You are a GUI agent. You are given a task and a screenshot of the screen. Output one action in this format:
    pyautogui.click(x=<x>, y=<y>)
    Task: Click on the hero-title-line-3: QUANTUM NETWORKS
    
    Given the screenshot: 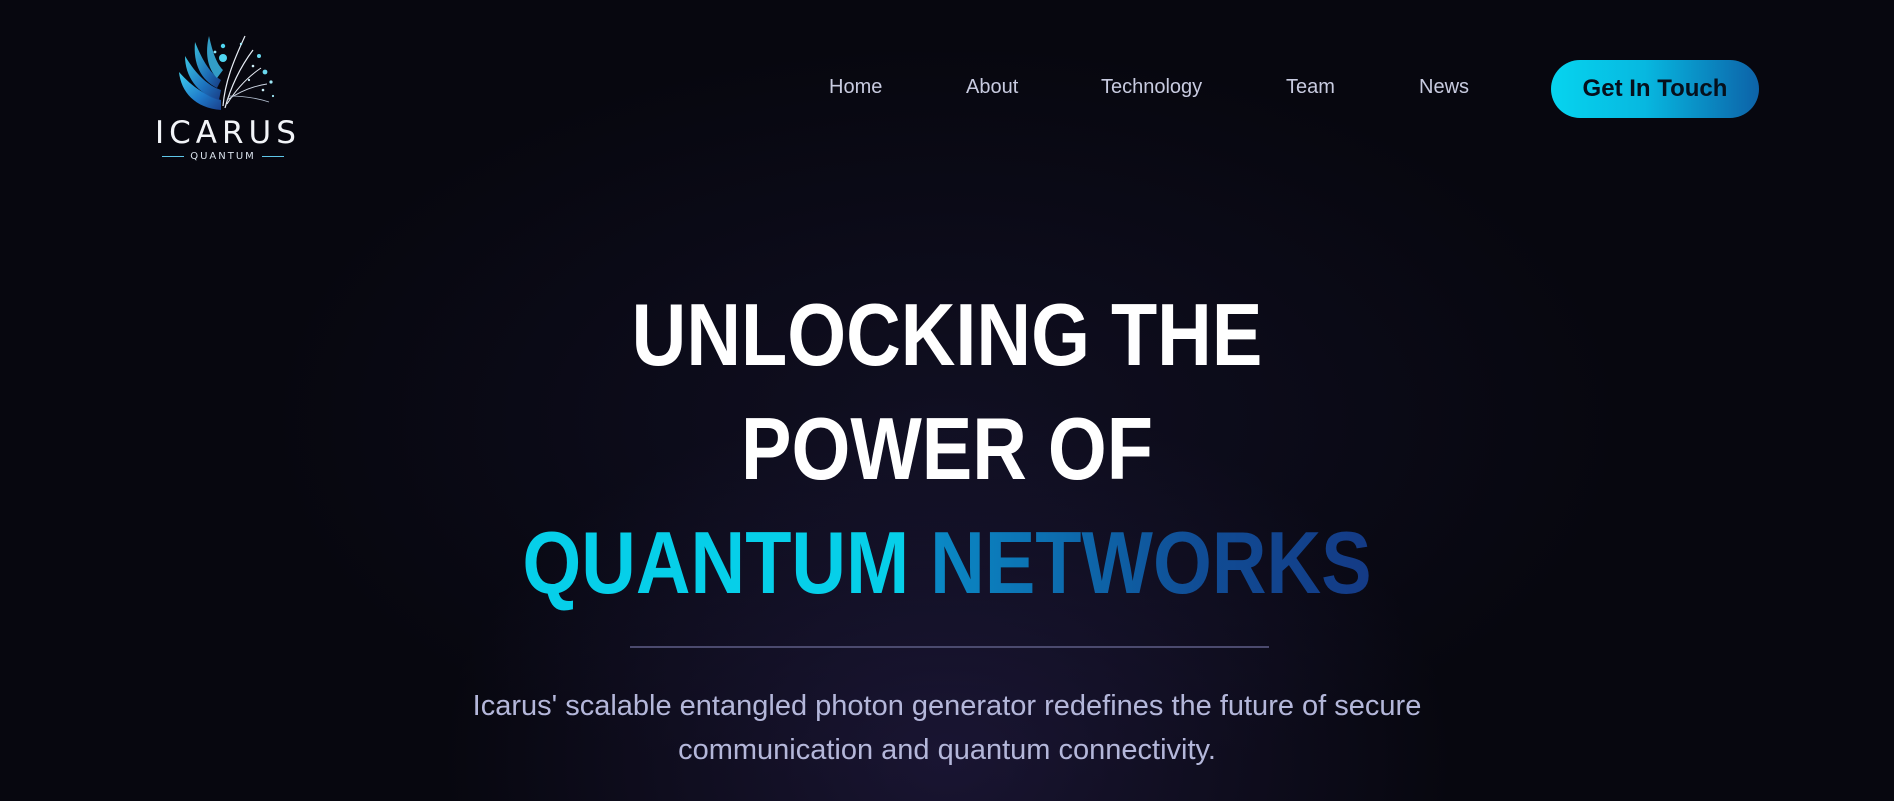 What is the action you would take?
    pyautogui.click(x=947, y=563)
    